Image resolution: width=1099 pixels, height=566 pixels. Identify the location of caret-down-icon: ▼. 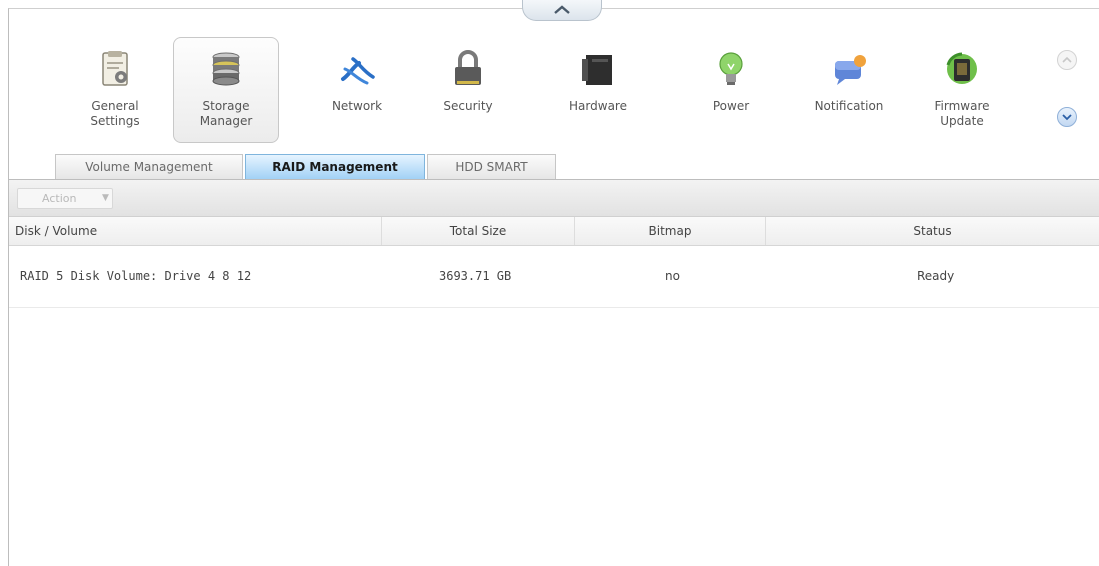
(105, 198).